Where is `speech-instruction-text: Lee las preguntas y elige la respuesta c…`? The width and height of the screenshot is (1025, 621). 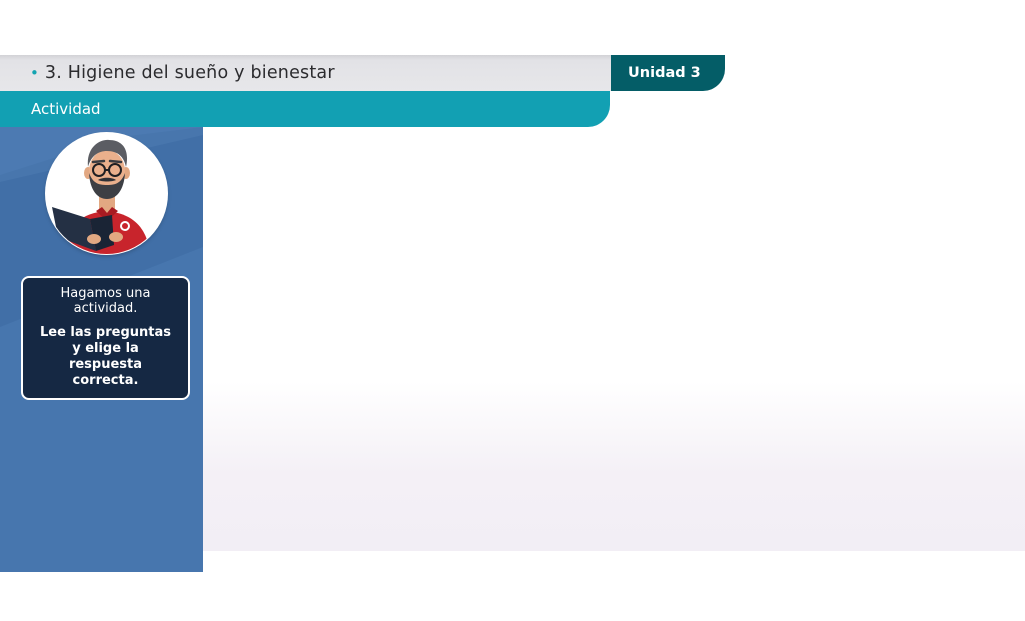
speech-instruction-text: Lee las preguntas y elige la respuesta c… is located at coordinates (105, 356).